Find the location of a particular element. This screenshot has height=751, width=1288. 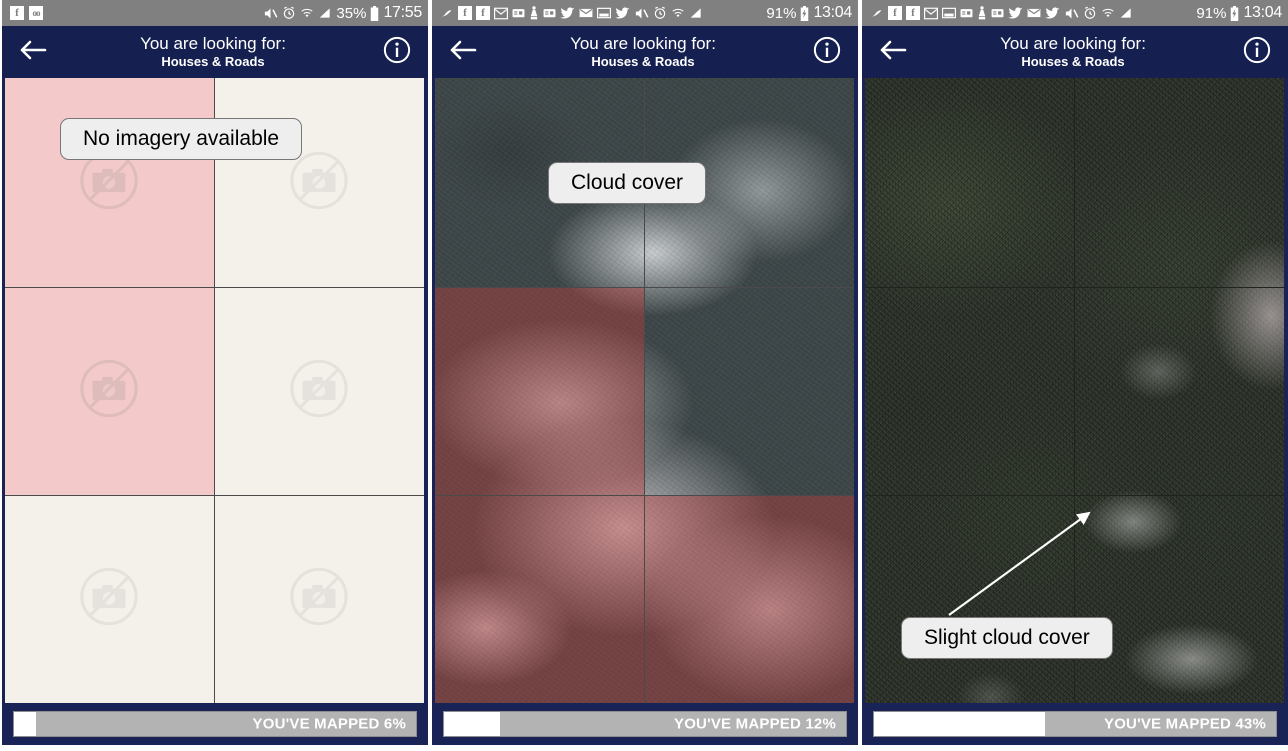

battery-percent: 35% is located at coordinates (351, 13).